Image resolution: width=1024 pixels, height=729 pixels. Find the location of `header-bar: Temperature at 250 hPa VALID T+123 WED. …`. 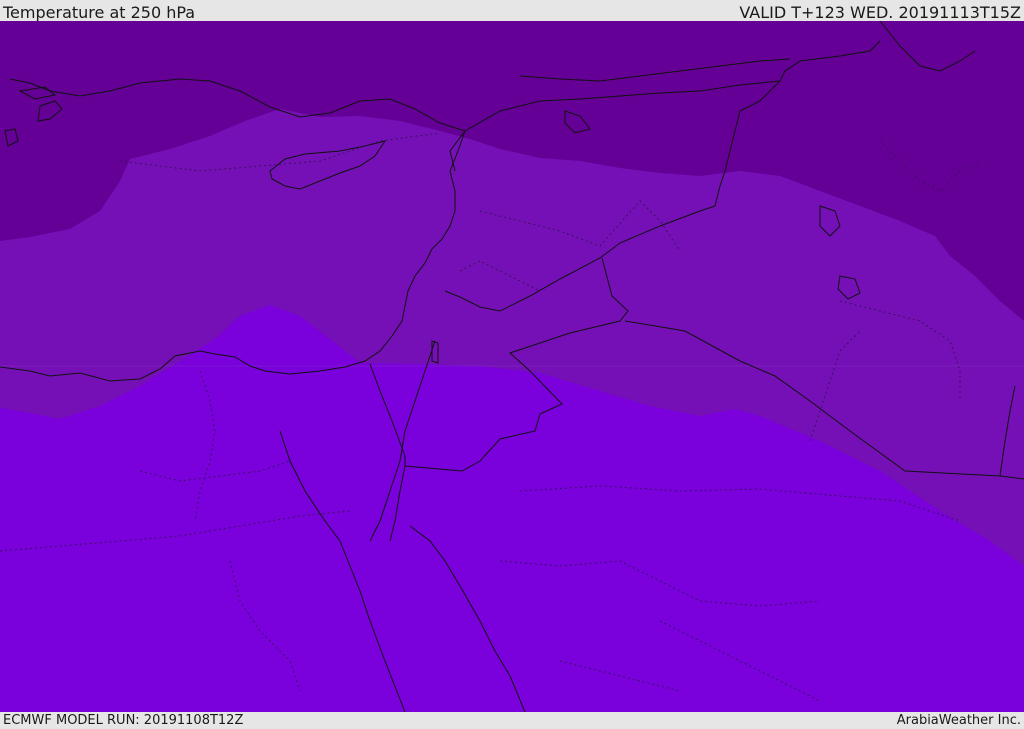

header-bar: Temperature at 250 hPa VALID T+123 WED. … is located at coordinates (512, 10).